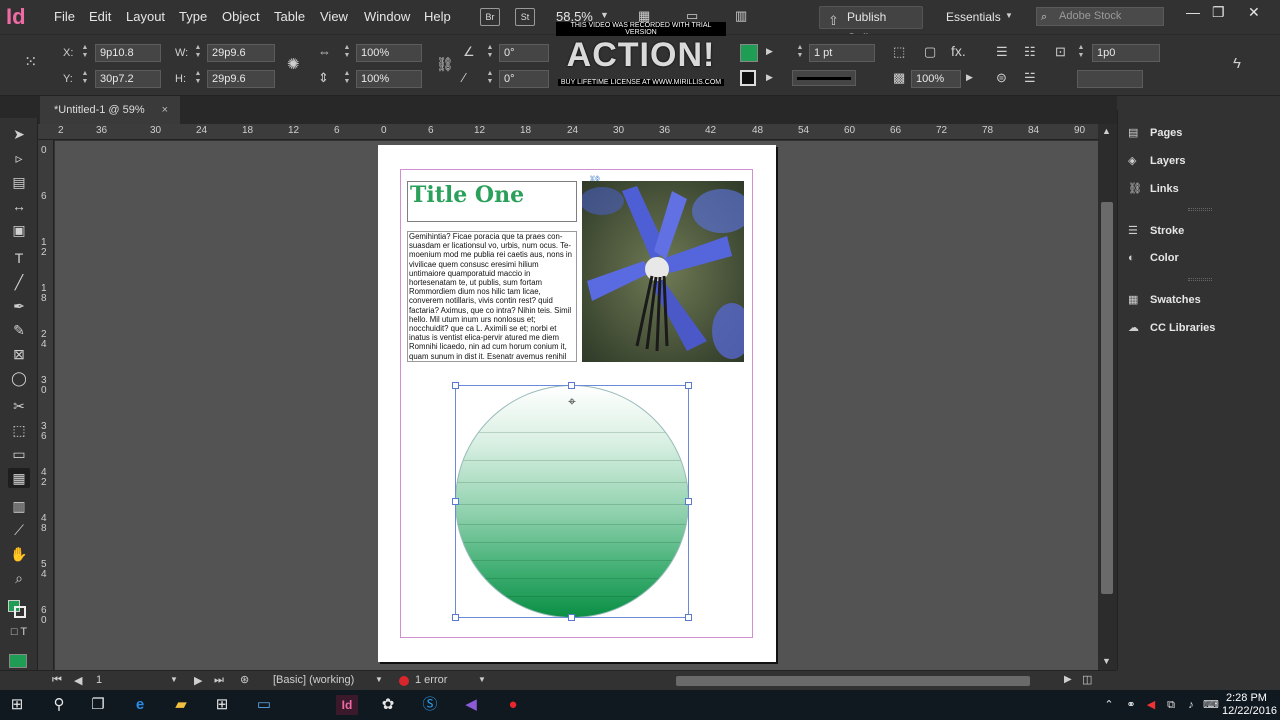  What do you see at coordinates (688, 617) in the screenshot?
I see `resize-handle-bottom-right` at bounding box center [688, 617].